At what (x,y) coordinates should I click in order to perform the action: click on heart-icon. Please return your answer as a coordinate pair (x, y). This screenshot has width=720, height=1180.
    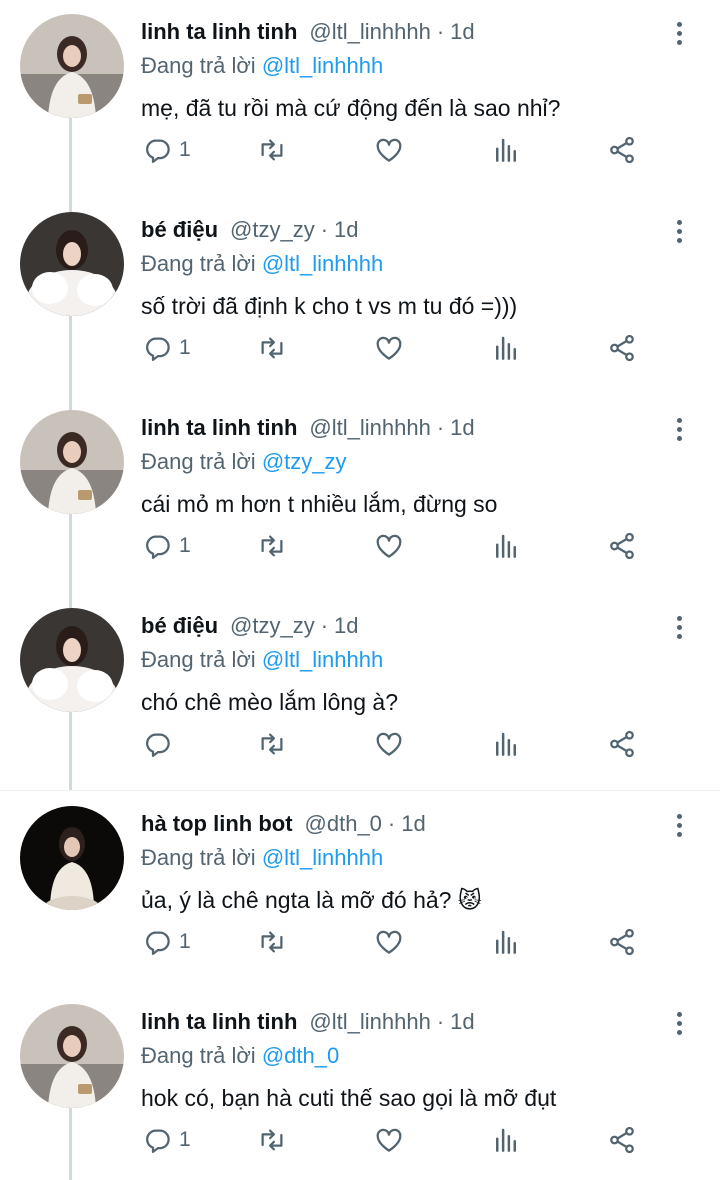
    Looking at the image, I should click on (389, 150).